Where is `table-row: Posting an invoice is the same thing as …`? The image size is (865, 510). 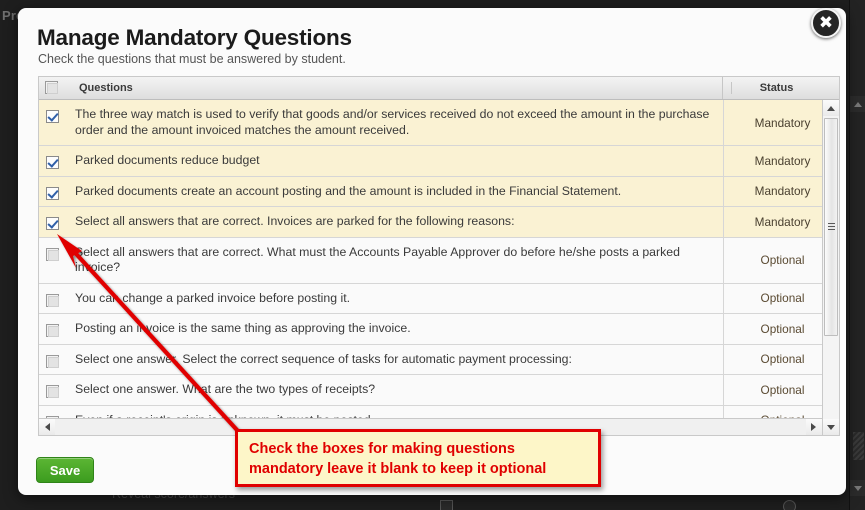 table-row: Posting an invoice is the same thing as … is located at coordinates (439, 329).